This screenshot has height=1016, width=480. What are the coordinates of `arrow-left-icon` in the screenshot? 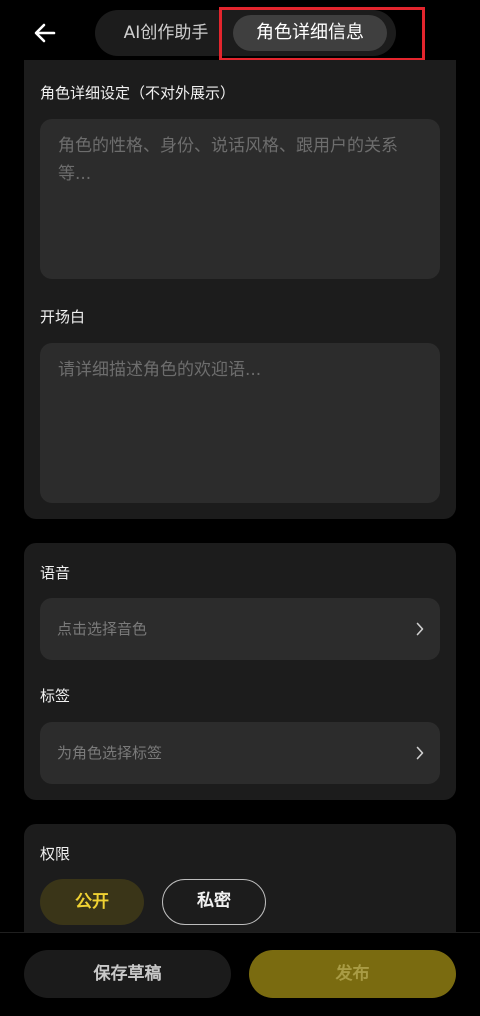 It's located at (45, 33).